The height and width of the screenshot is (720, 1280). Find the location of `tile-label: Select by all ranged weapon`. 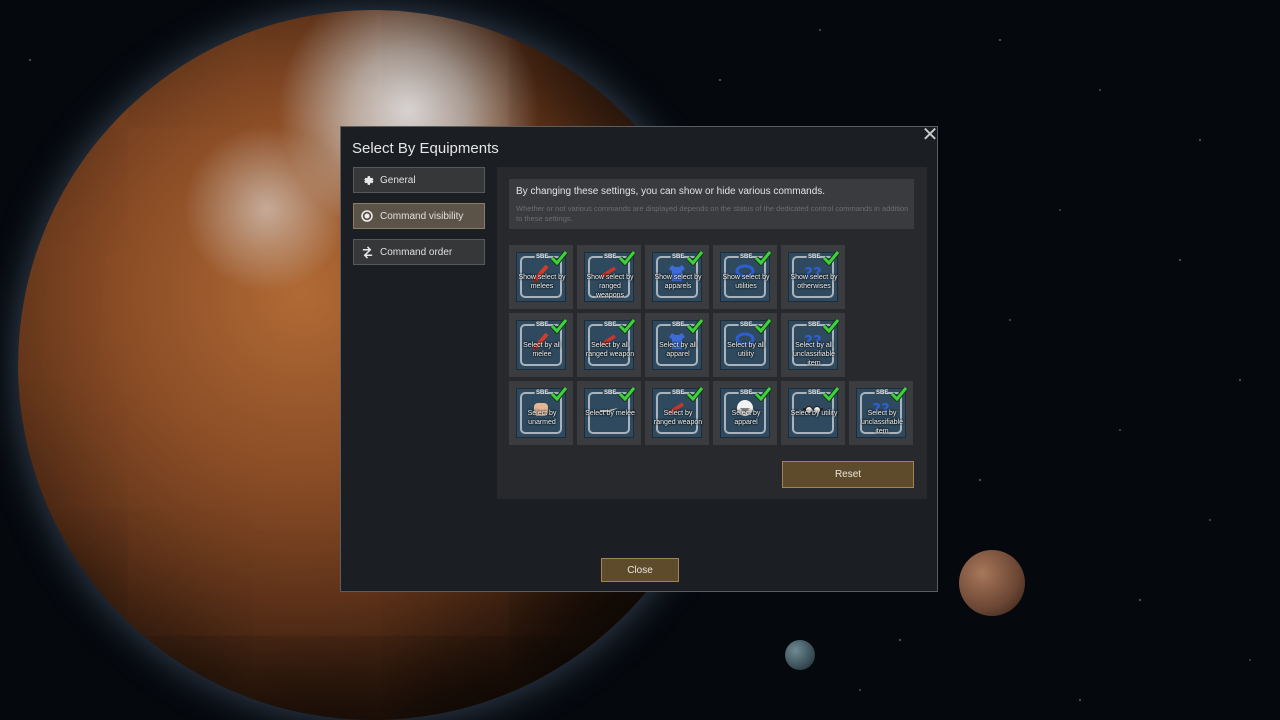

tile-label: Select by all ranged weapon is located at coordinates (610, 350).